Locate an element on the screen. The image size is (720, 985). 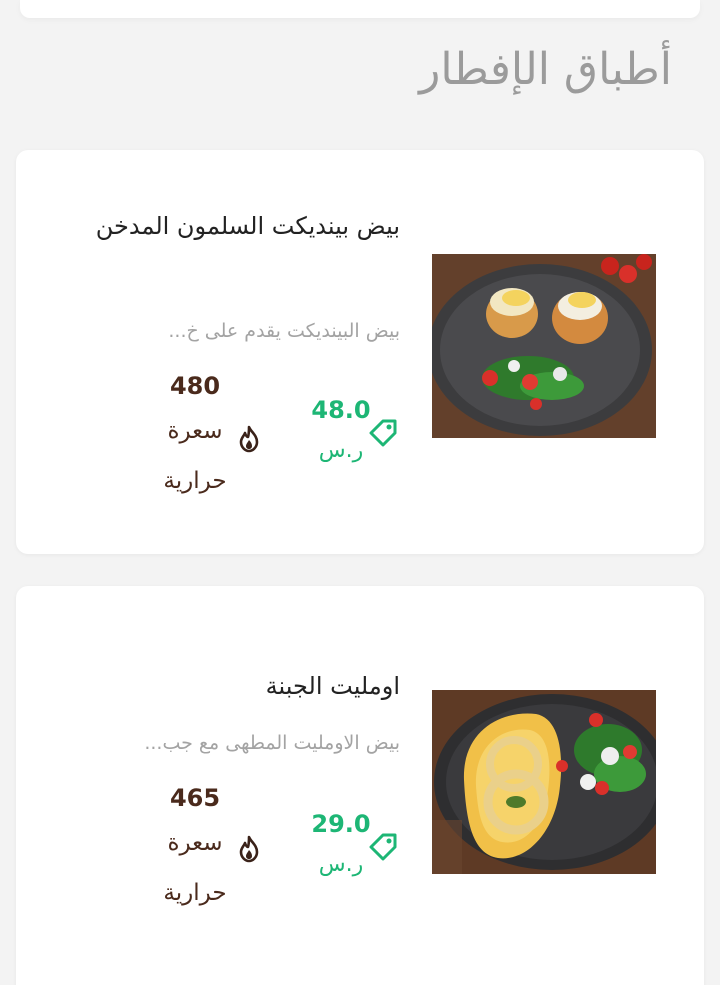
menu-item-name: بيض بينديكت السلمون المدخن is located at coordinates (240, 226).